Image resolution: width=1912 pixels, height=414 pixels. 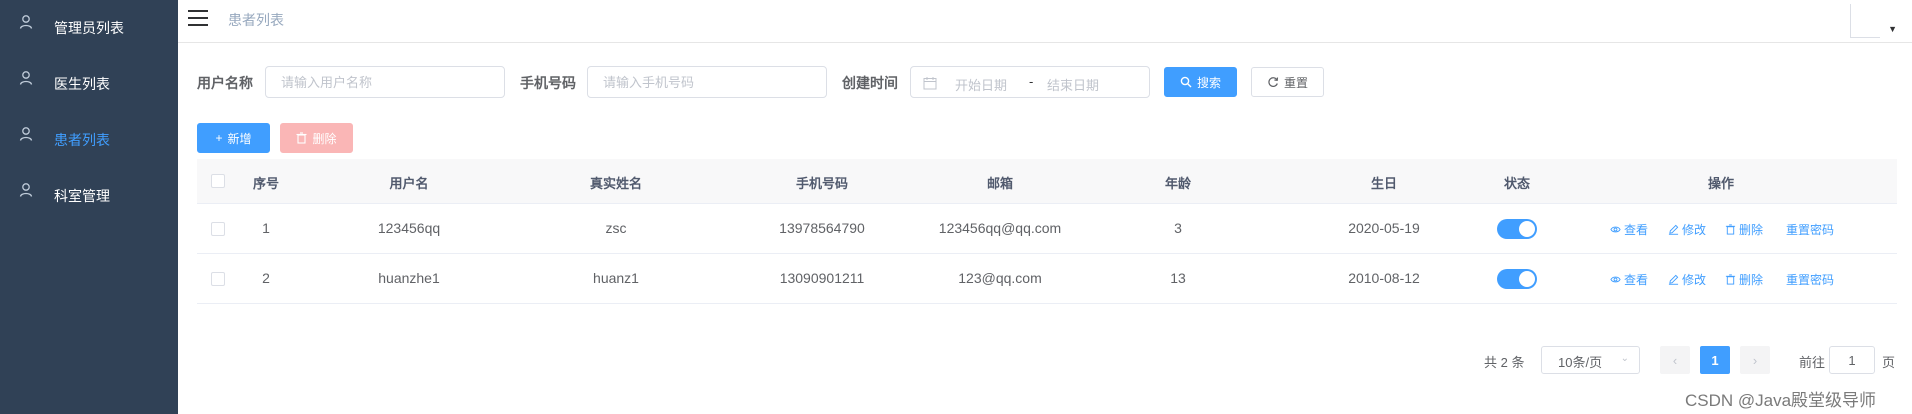 What do you see at coordinates (616, 228) in the screenshot?
I see `cell-real-name: zsc` at bounding box center [616, 228].